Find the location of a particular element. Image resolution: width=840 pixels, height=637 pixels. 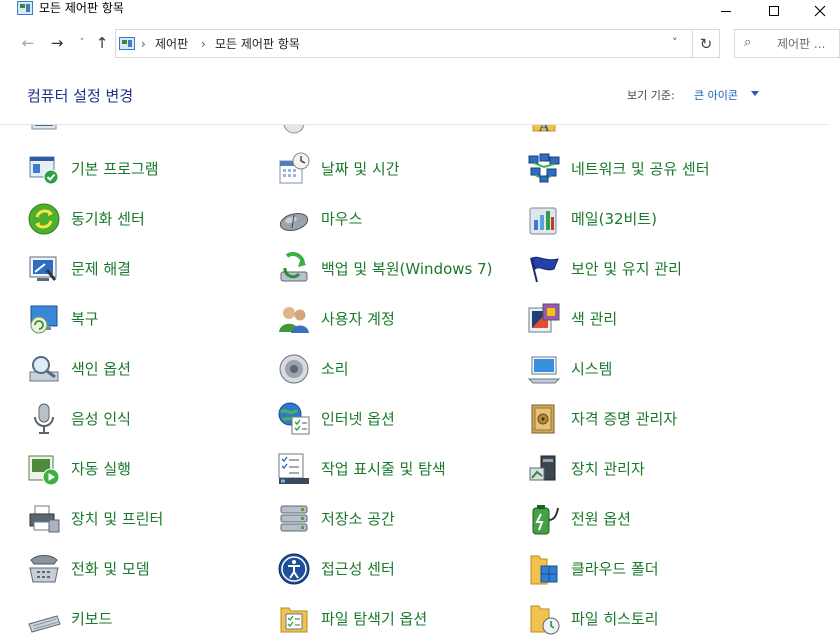

breadcrumb-all-items: 모든 제어판 항목 is located at coordinates (257, 44).